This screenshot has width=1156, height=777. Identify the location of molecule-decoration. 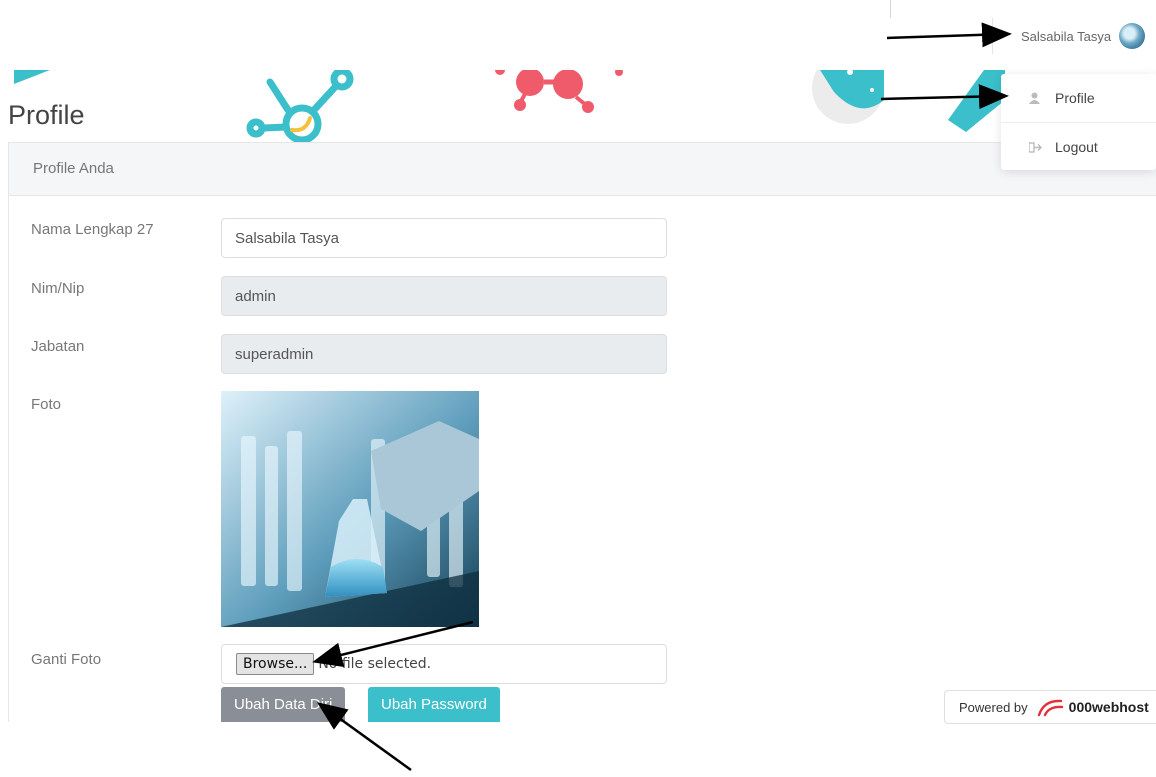
(509, 106).